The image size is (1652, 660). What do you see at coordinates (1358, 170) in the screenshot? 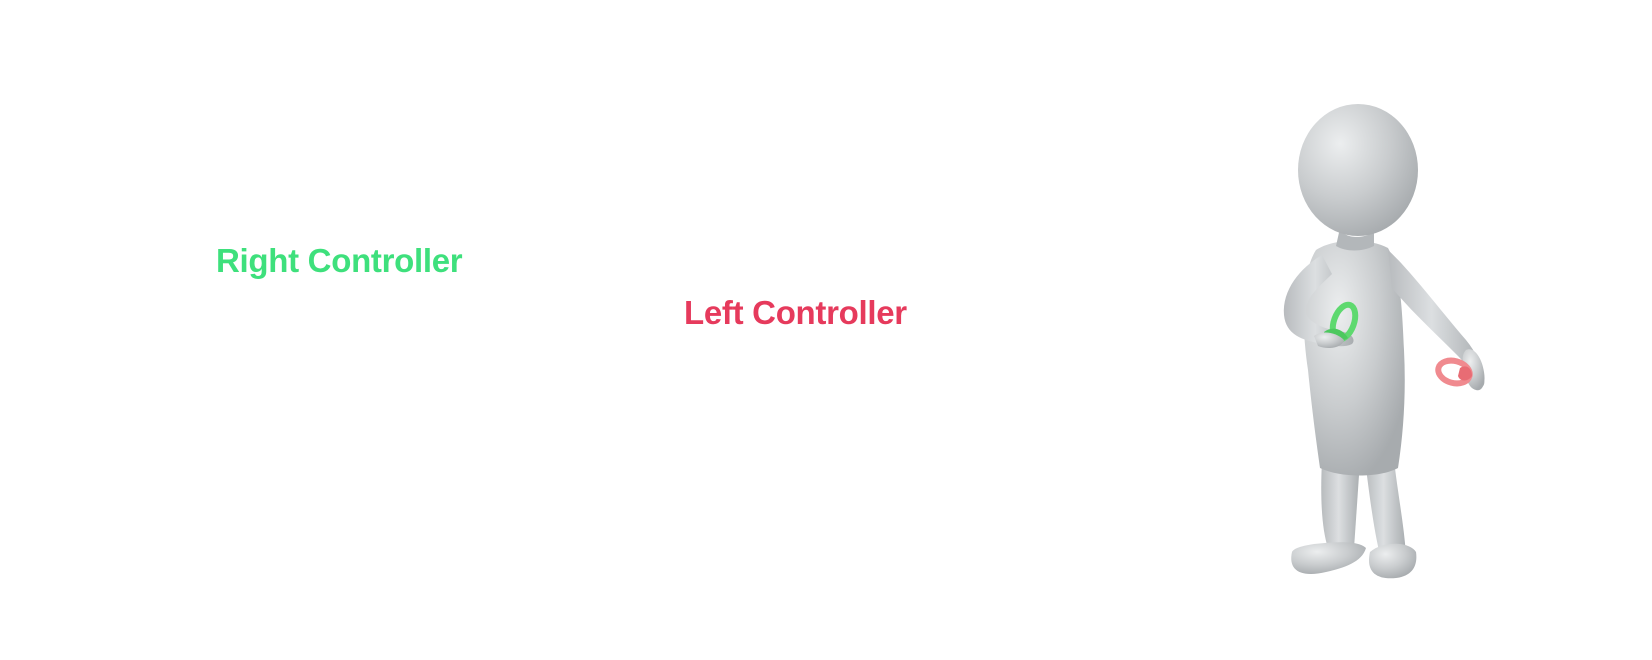
I see `head` at bounding box center [1358, 170].